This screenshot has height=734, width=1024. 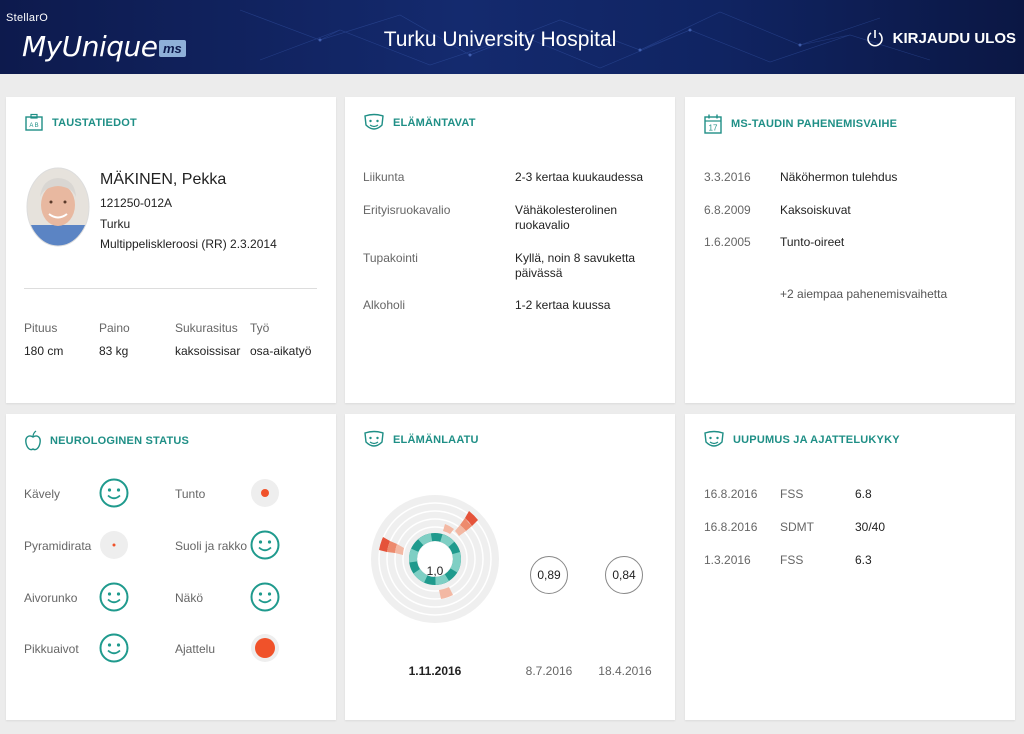 I want to click on relapse-text: Näköhermon tulehdus, so click(x=839, y=177).